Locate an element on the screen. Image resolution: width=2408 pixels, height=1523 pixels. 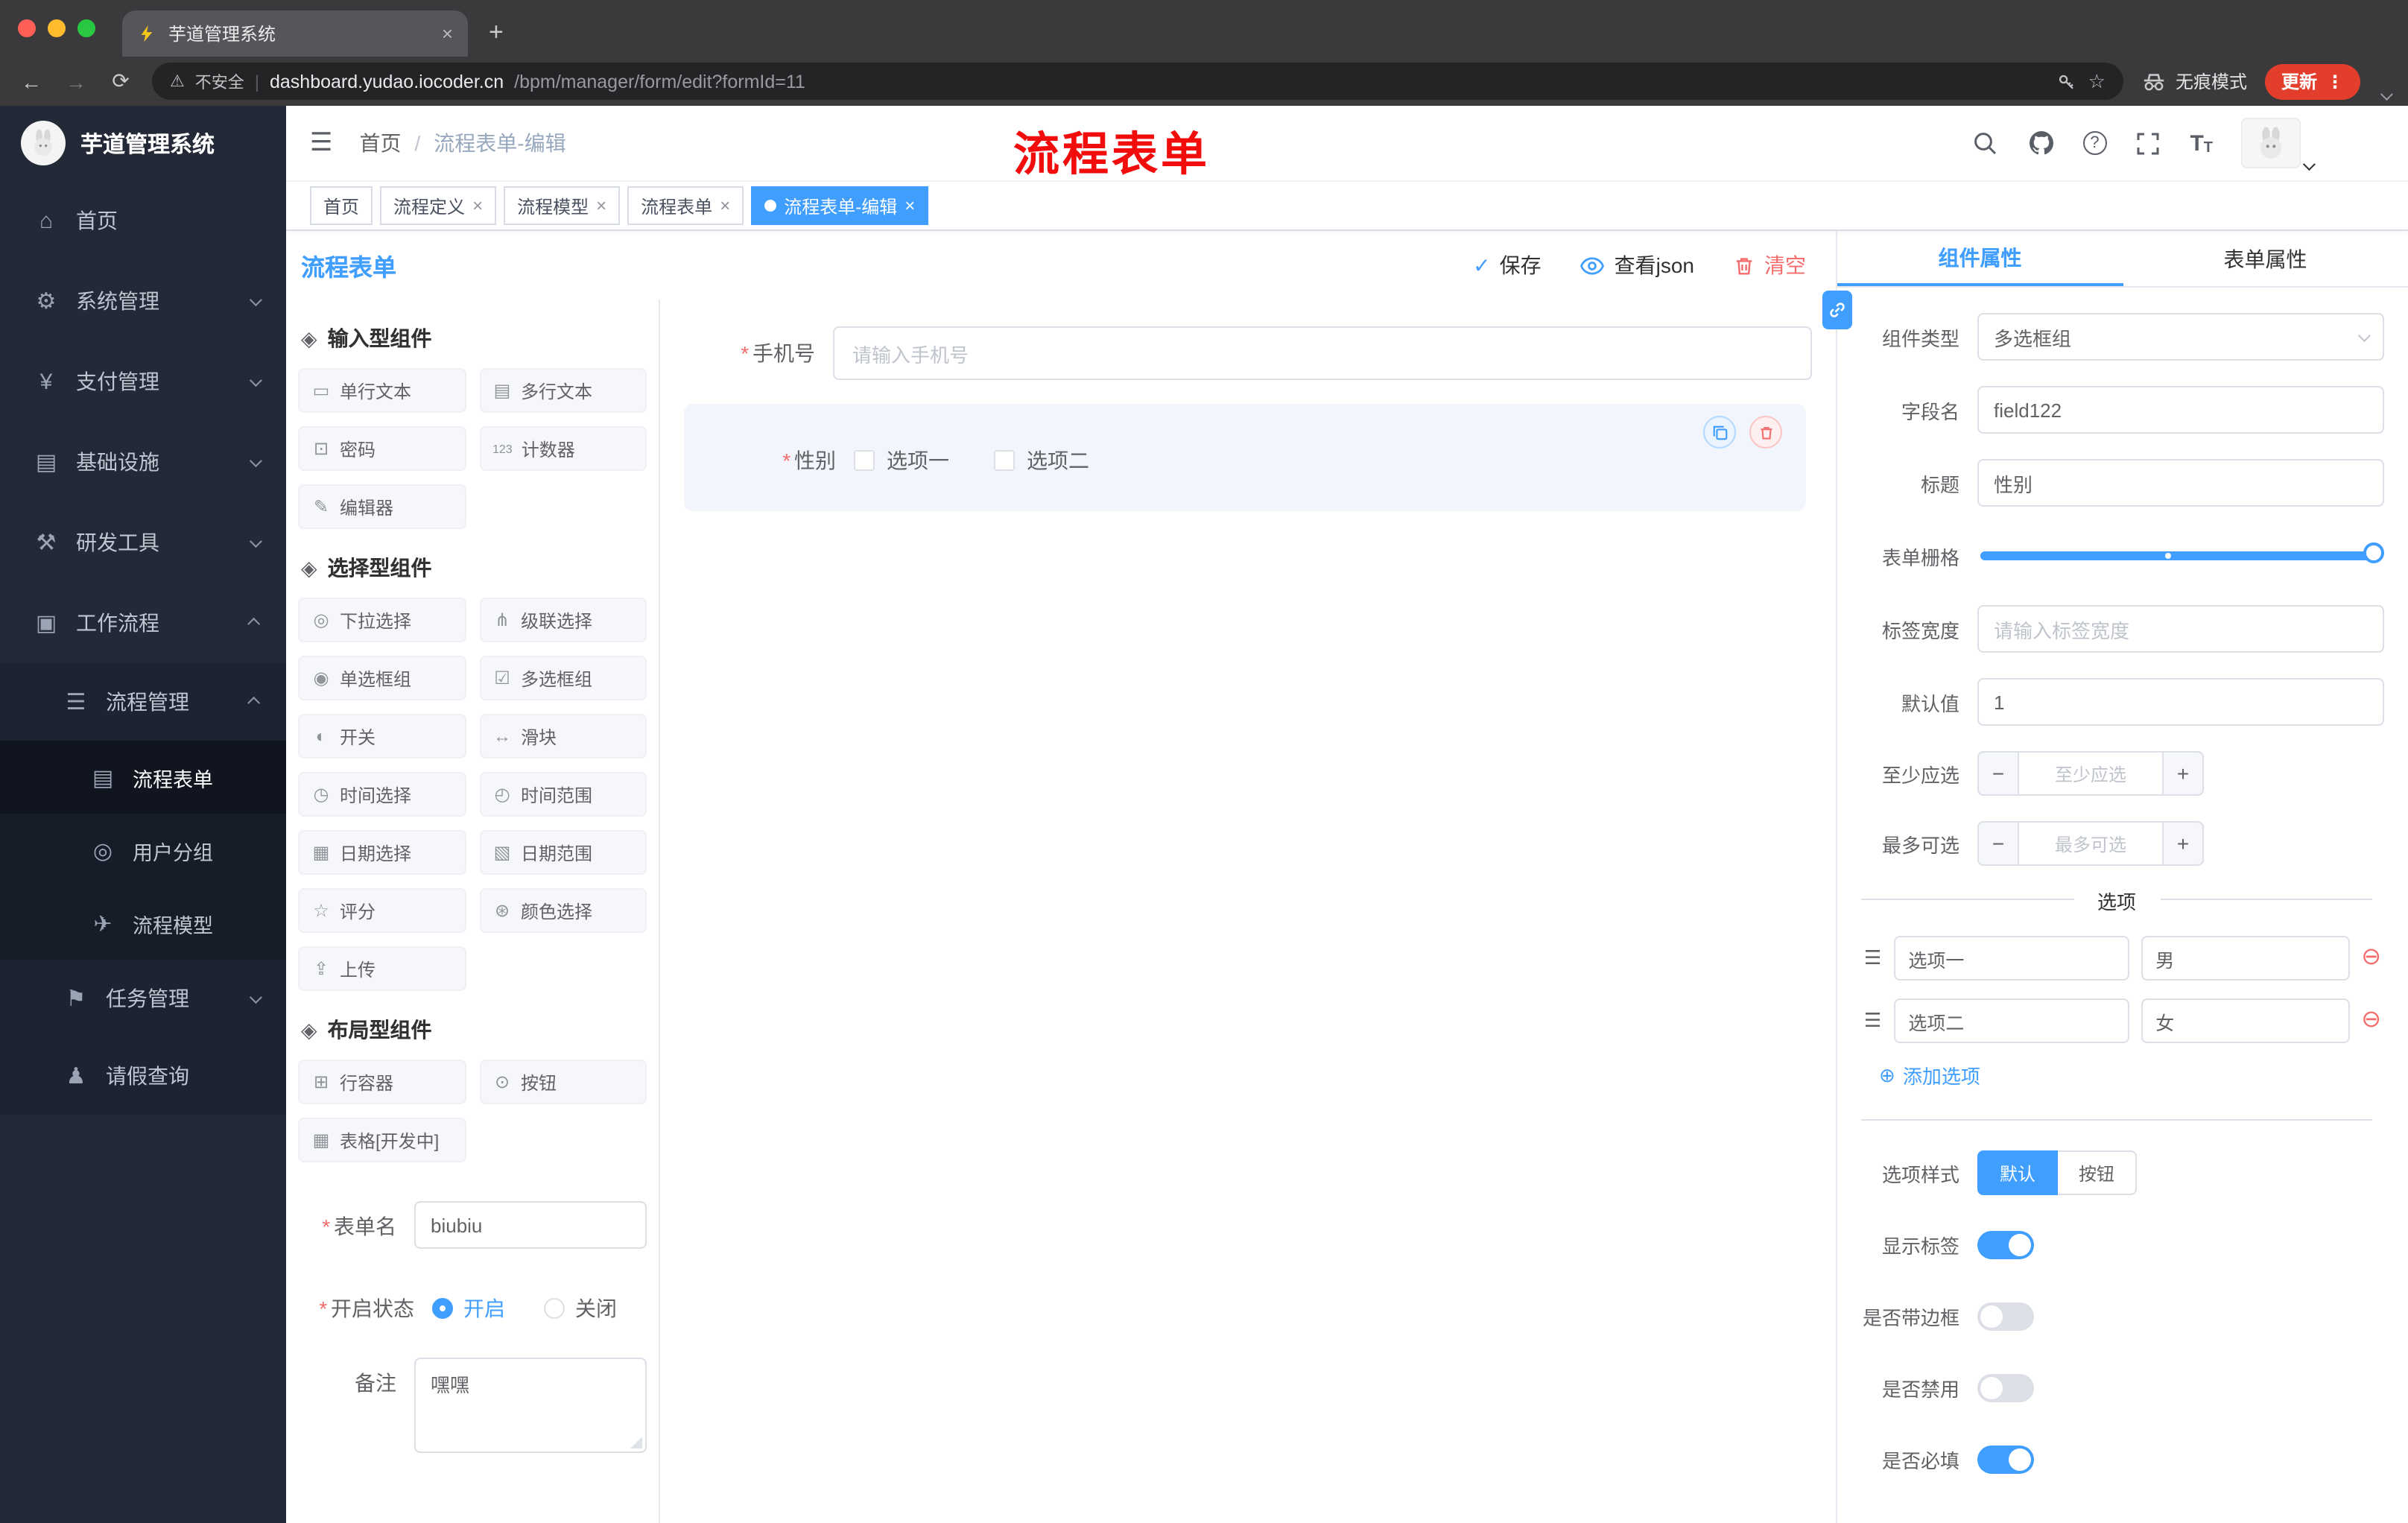
copy-component-button is located at coordinates (1719, 432).